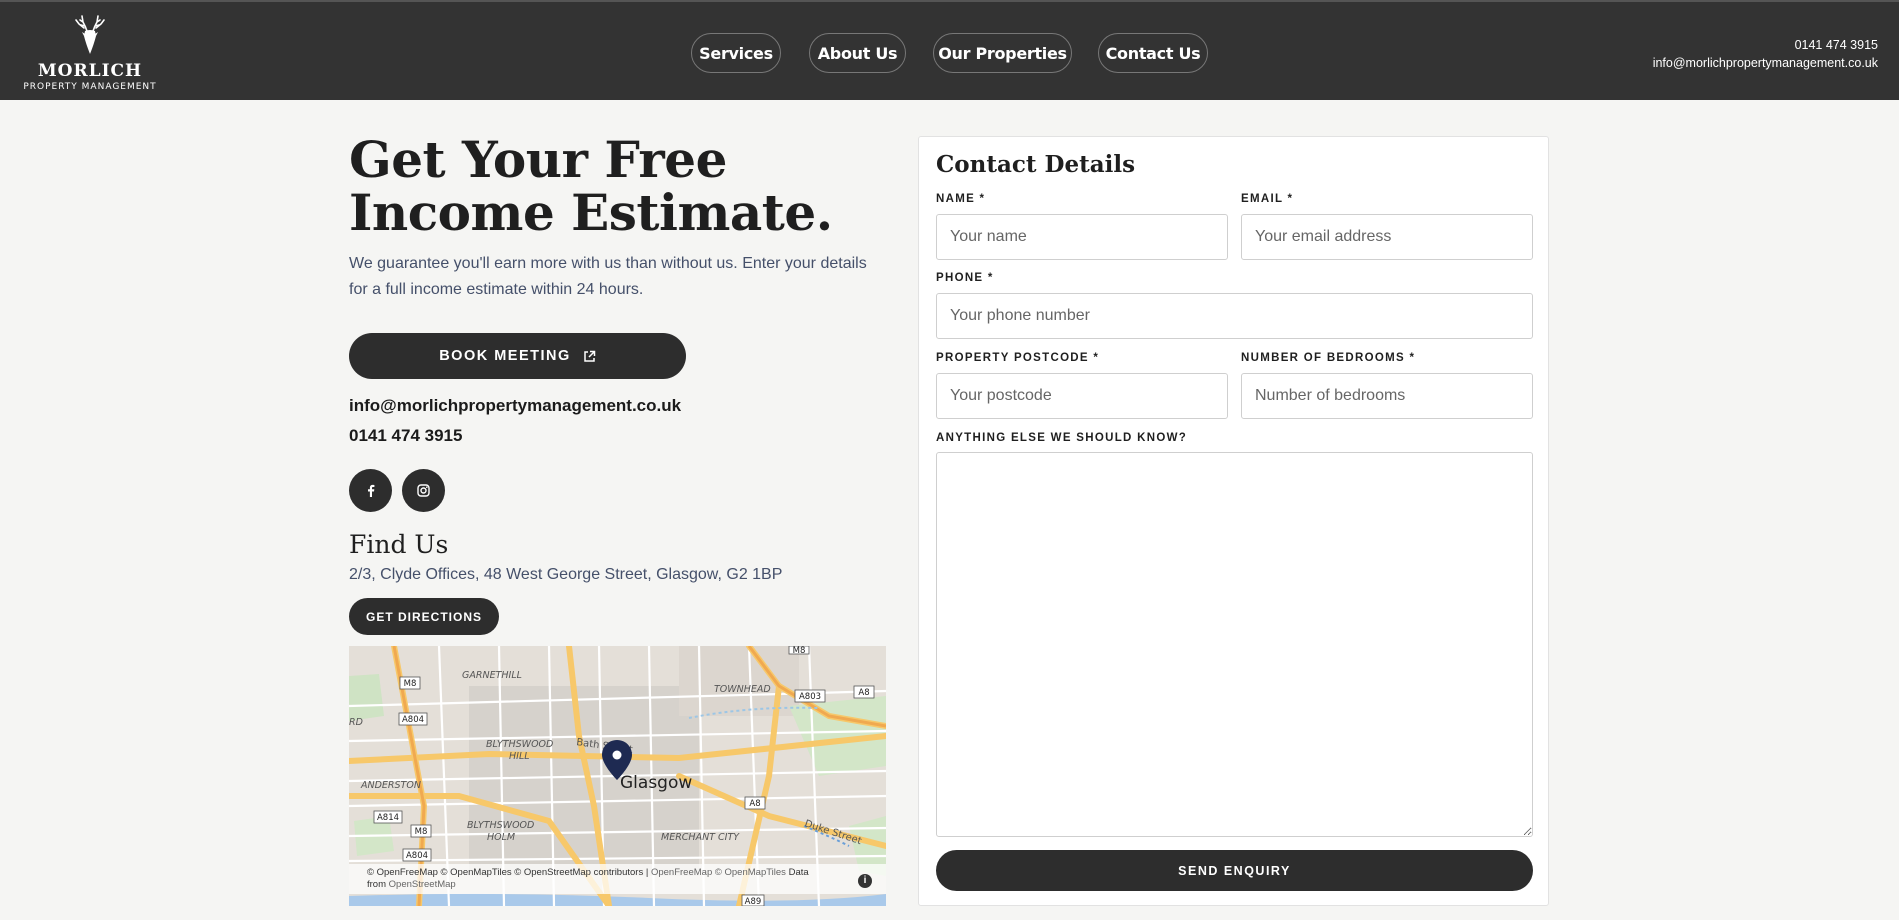 The height and width of the screenshot is (920, 1899). Describe the element at coordinates (421, 832) in the screenshot. I see `shield-m8-bottom: M8` at that location.